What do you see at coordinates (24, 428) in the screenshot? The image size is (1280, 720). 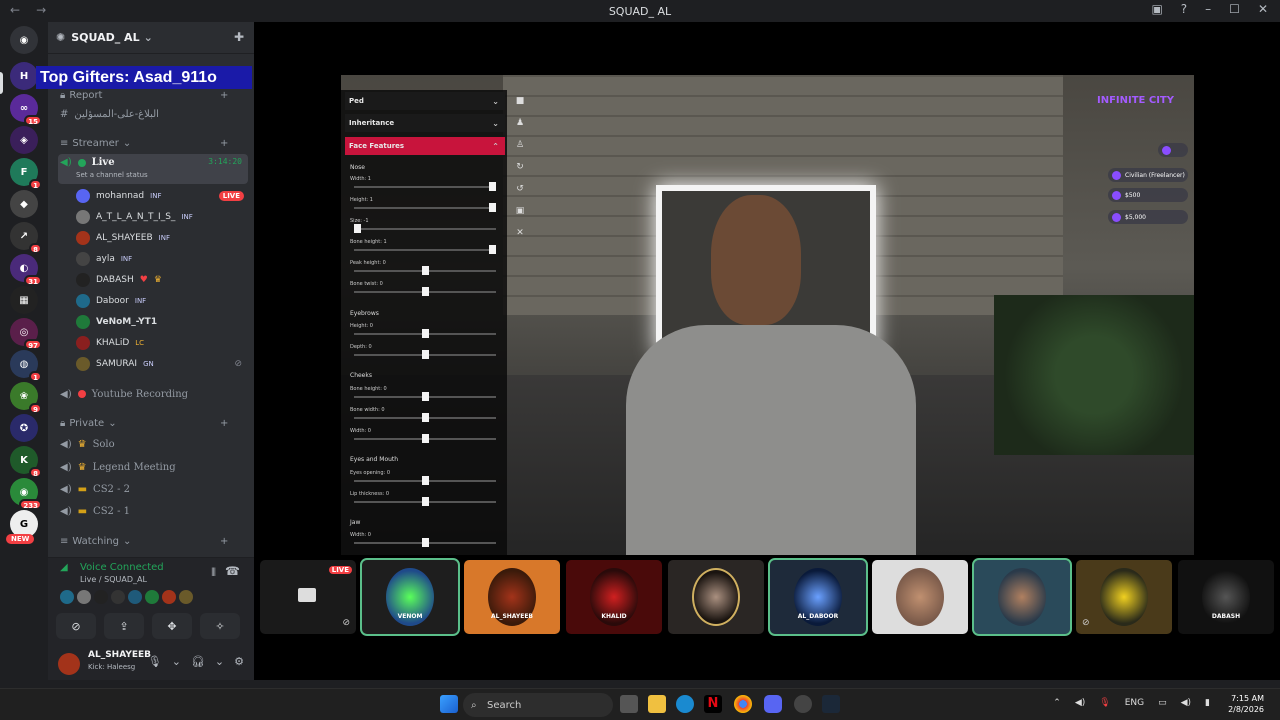 I see `server-icon: ✪` at bounding box center [24, 428].